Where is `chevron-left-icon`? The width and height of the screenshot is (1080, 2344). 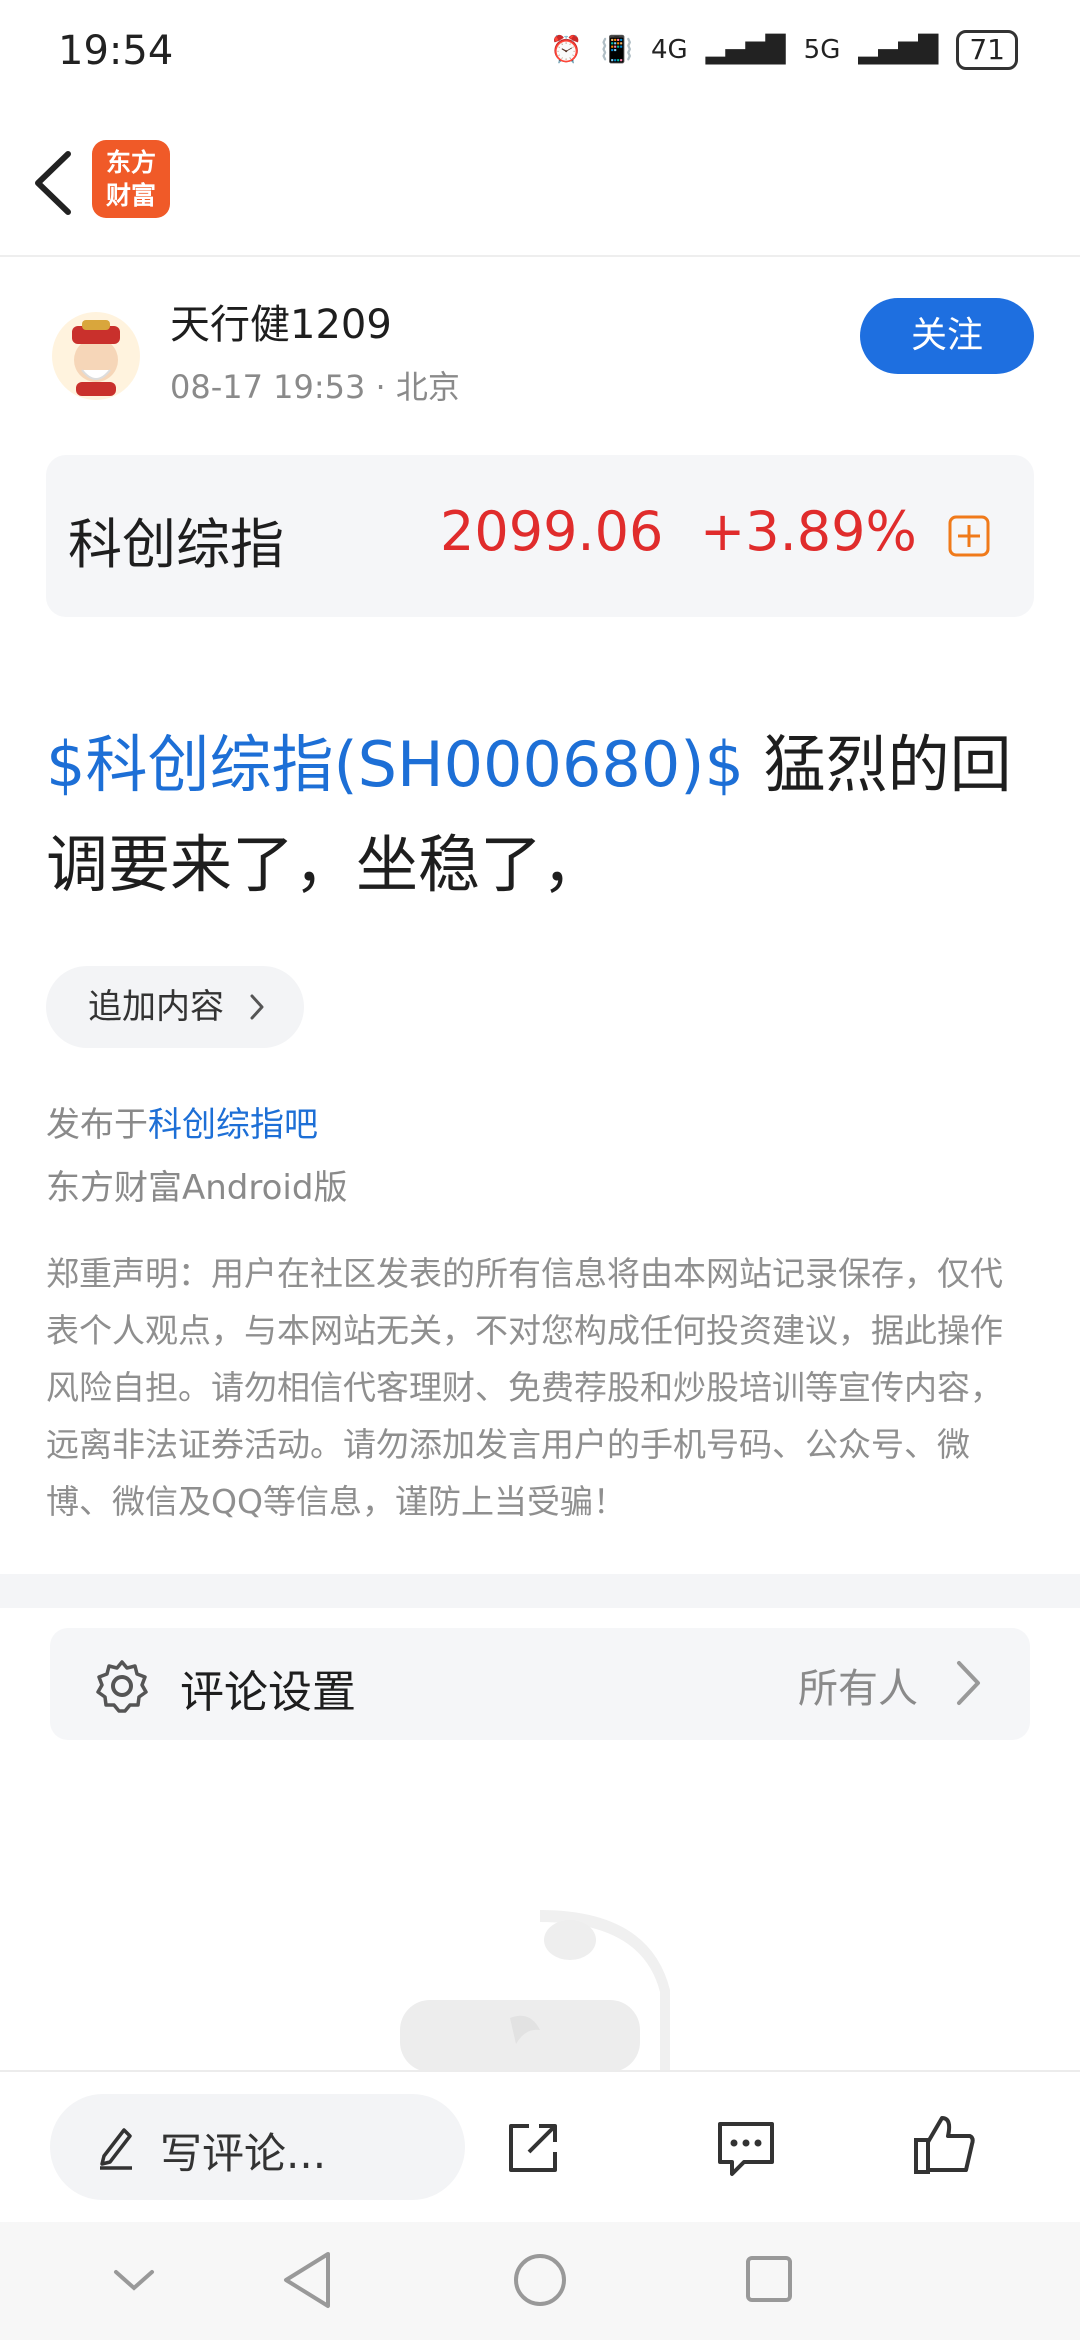 chevron-left-icon is located at coordinates (53, 183).